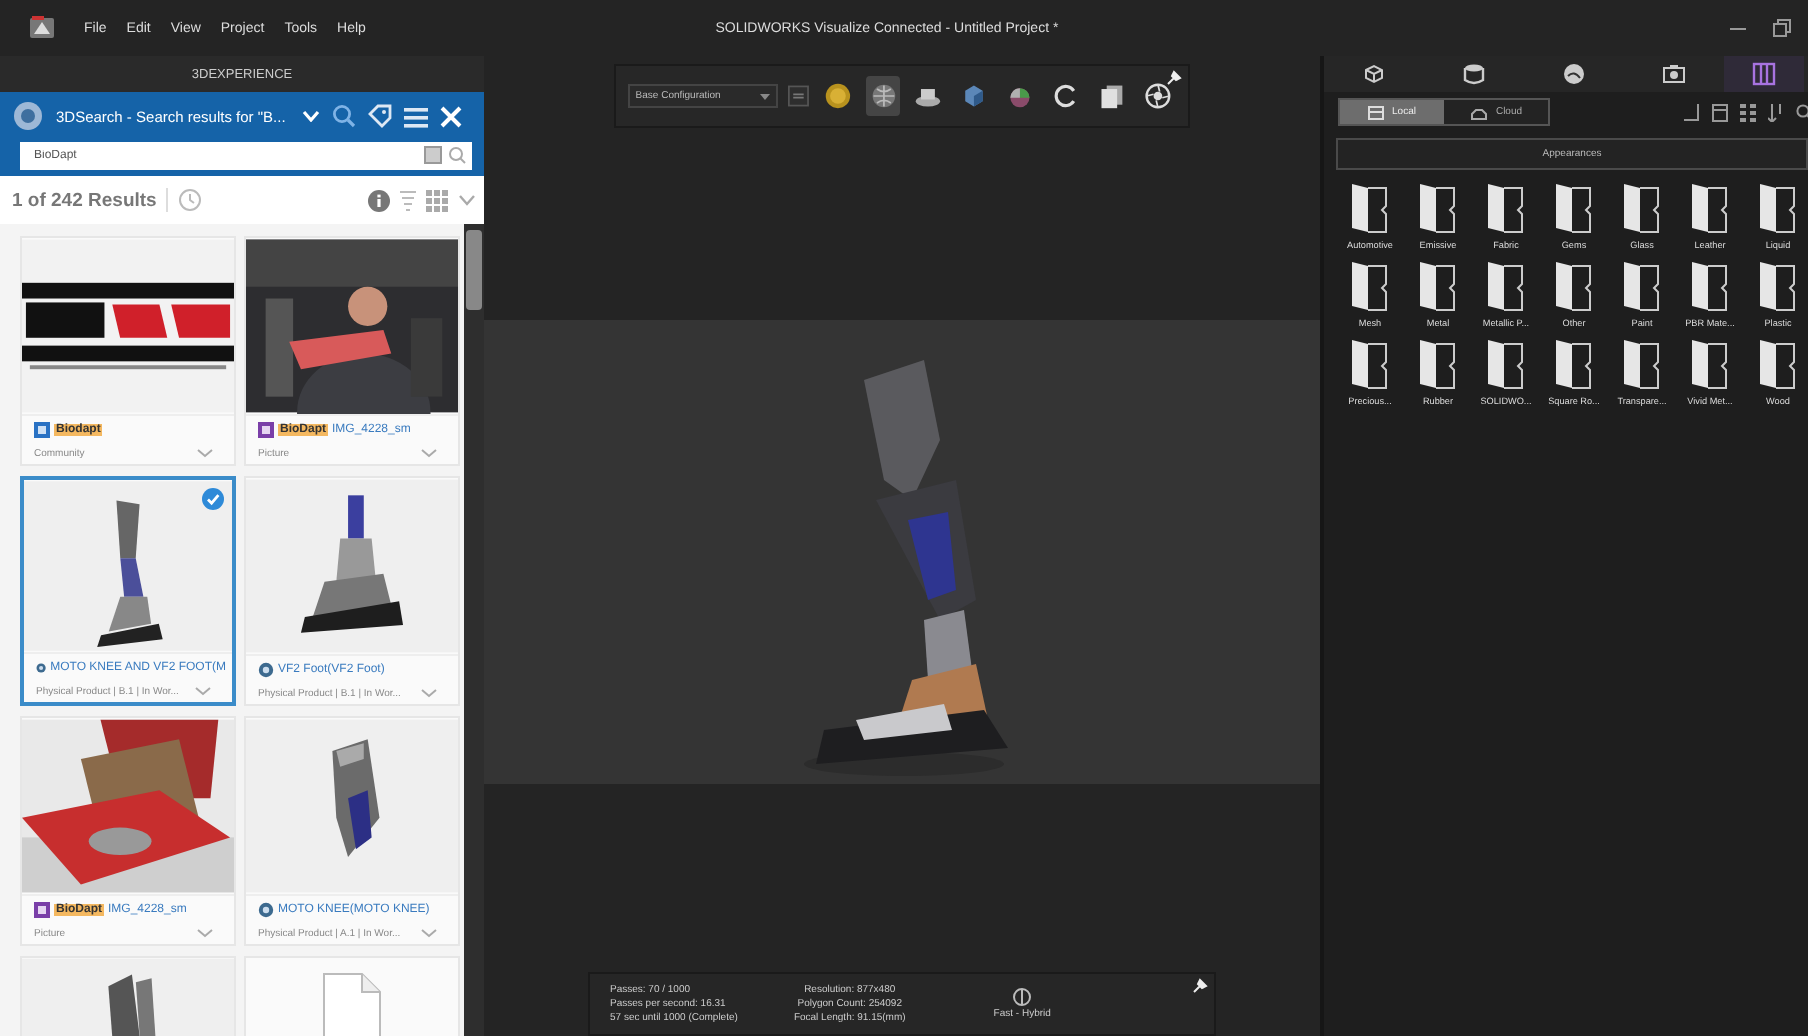  I want to click on community-icon, so click(42, 429).